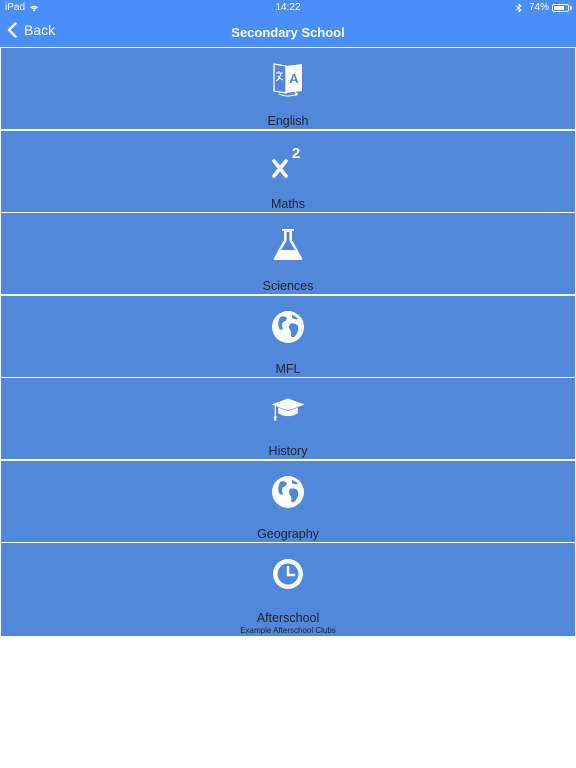 The width and height of the screenshot is (576, 768). I want to click on battery-icon, so click(560, 7).